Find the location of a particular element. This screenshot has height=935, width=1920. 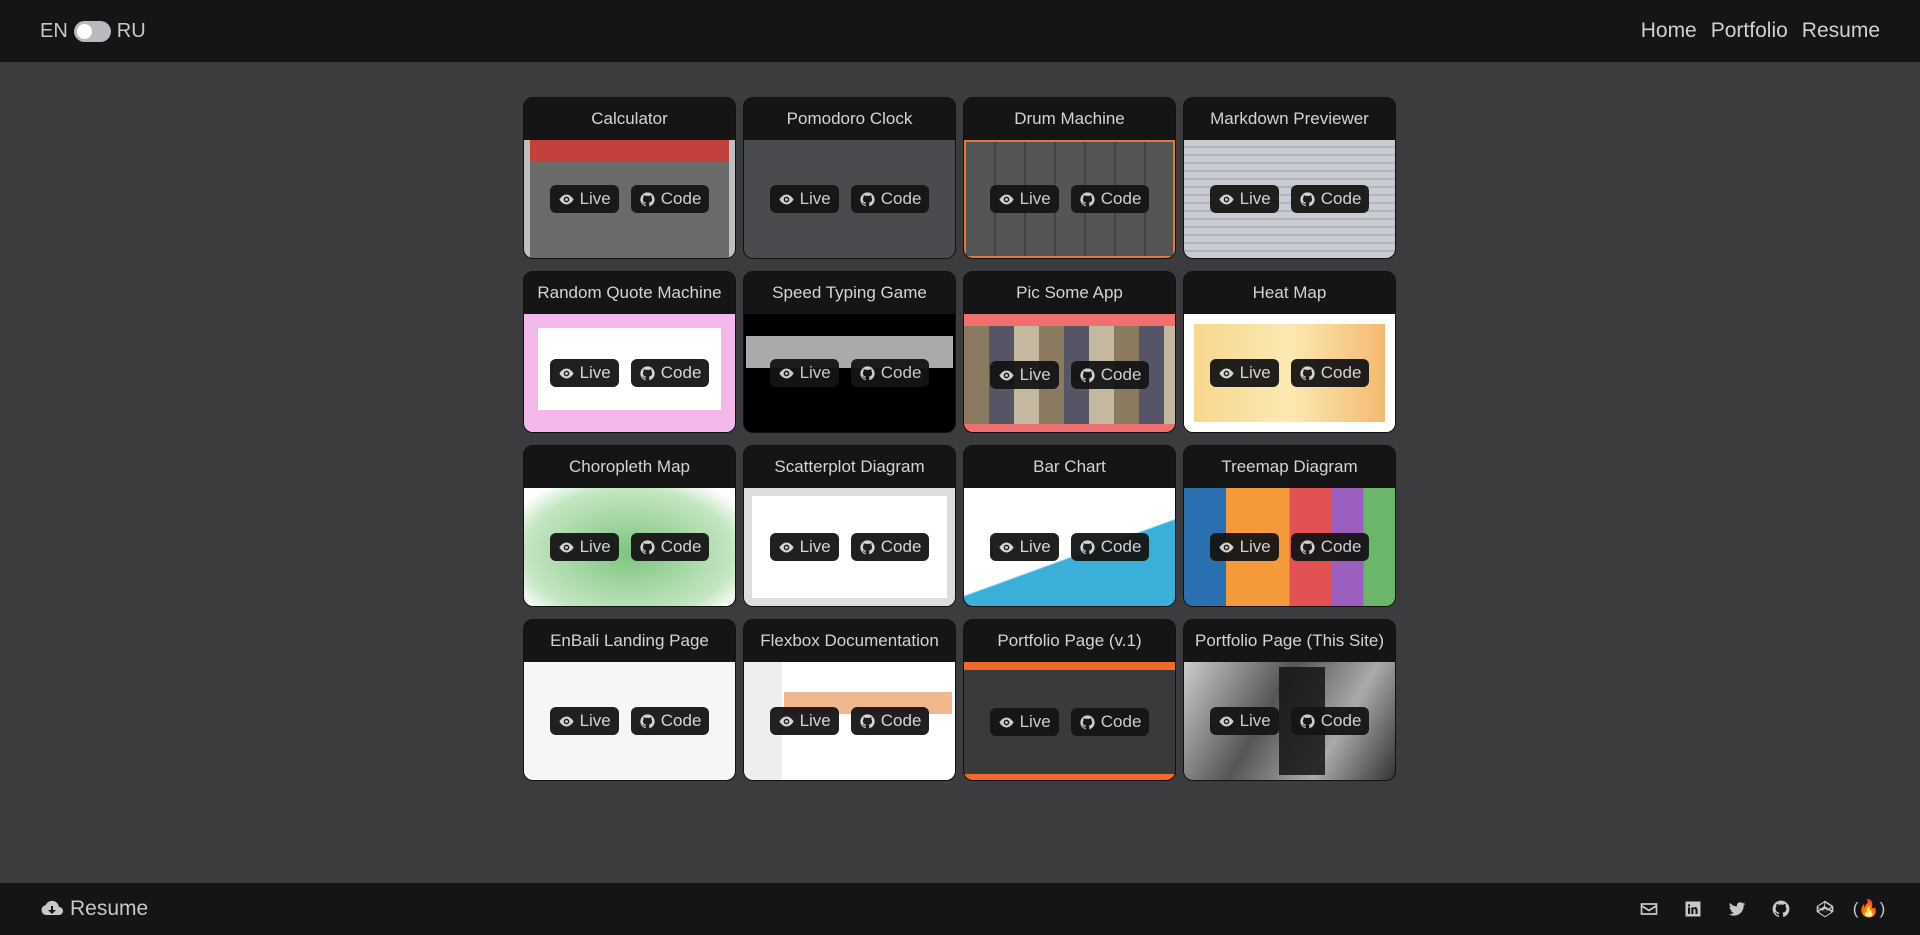

resume-download-link: Resume is located at coordinates (94, 909).